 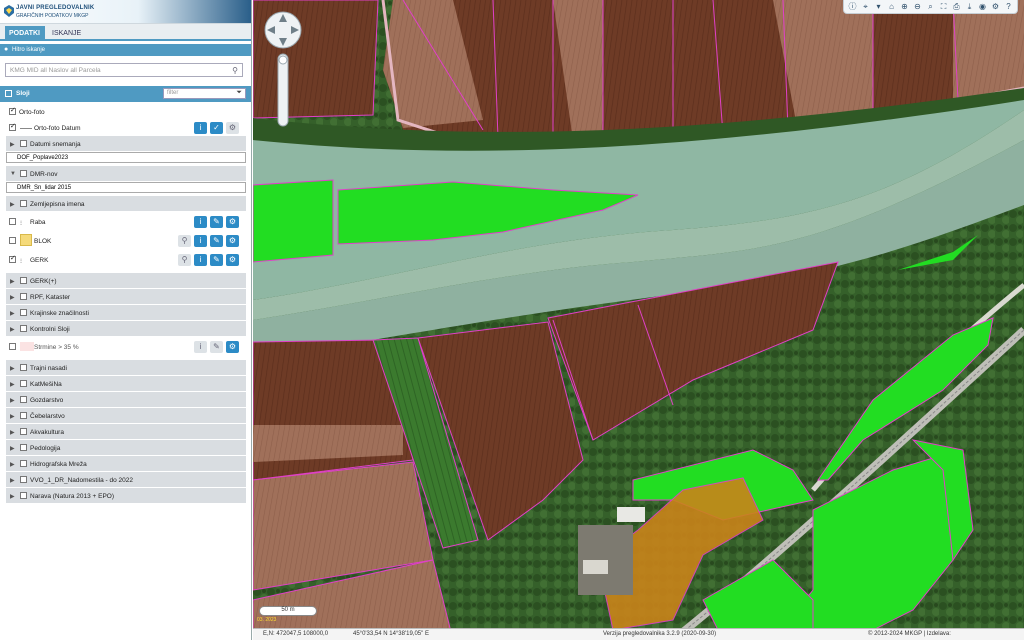 What do you see at coordinates (13, 174) in the screenshot?
I see `collapse-icon: ▼` at bounding box center [13, 174].